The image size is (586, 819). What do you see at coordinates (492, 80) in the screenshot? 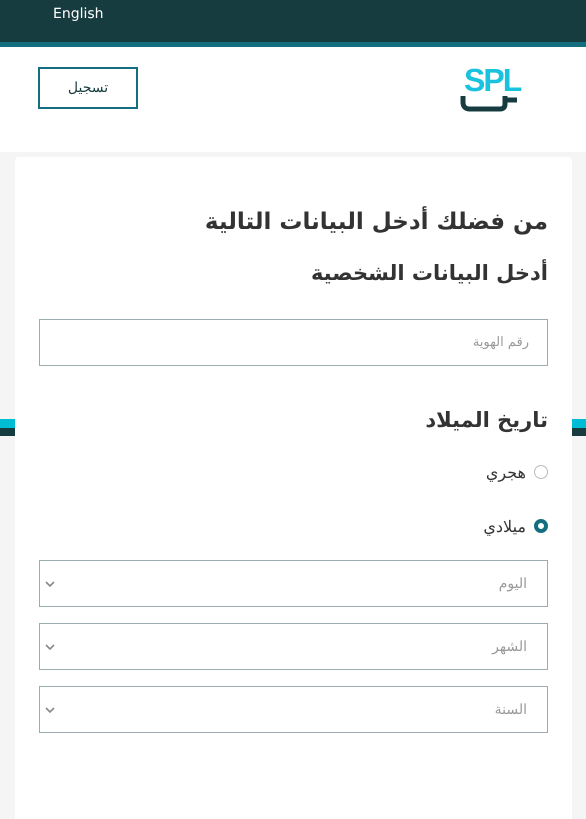
I see `logo-text: SPL` at bounding box center [492, 80].